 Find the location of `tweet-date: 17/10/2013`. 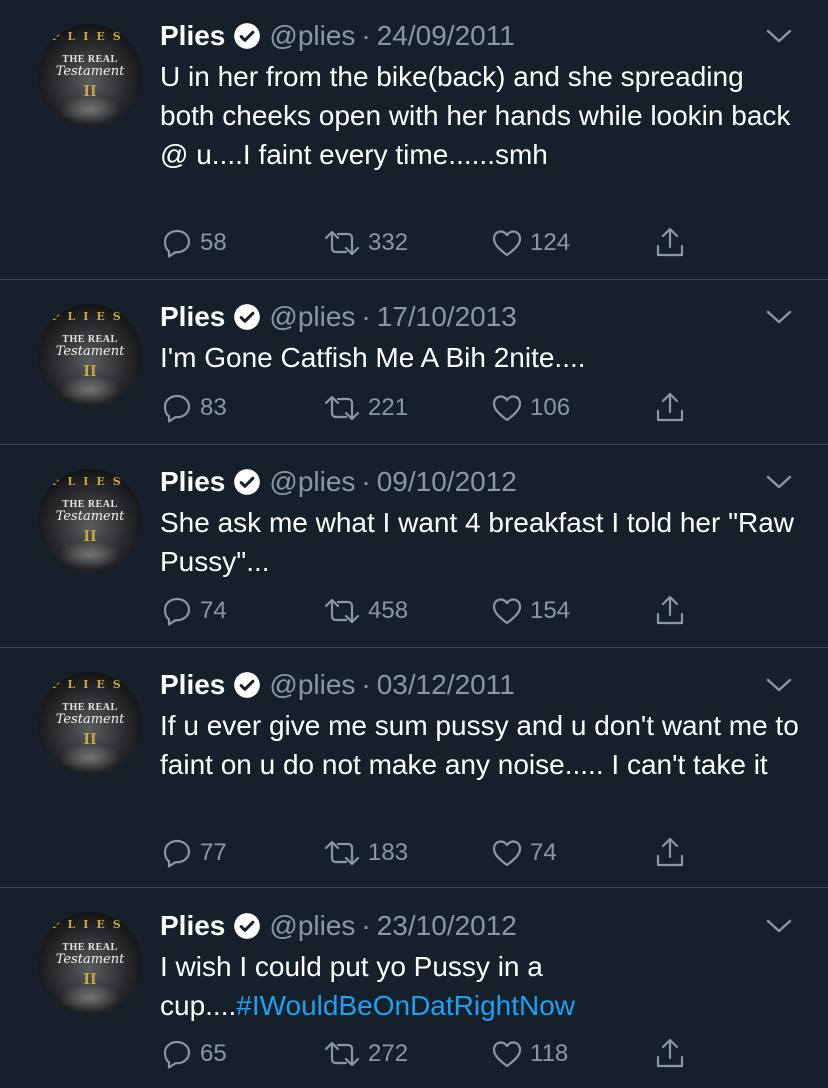

tweet-date: 17/10/2013 is located at coordinates (447, 317).